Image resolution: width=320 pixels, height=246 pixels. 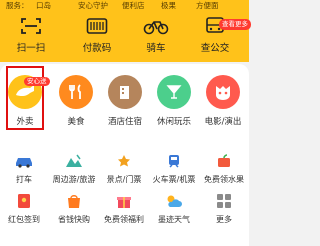 I want to click on movie-icon, so click(x=223, y=92).